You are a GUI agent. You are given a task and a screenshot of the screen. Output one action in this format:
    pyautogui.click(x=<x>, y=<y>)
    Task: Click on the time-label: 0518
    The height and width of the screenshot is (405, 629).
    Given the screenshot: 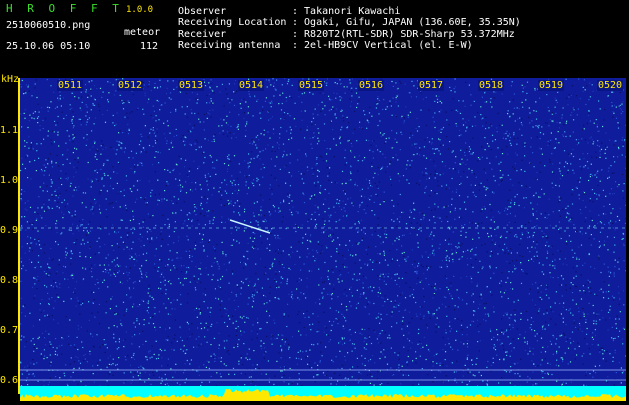 What is the action you would take?
    pyautogui.click(x=491, y=85)
    